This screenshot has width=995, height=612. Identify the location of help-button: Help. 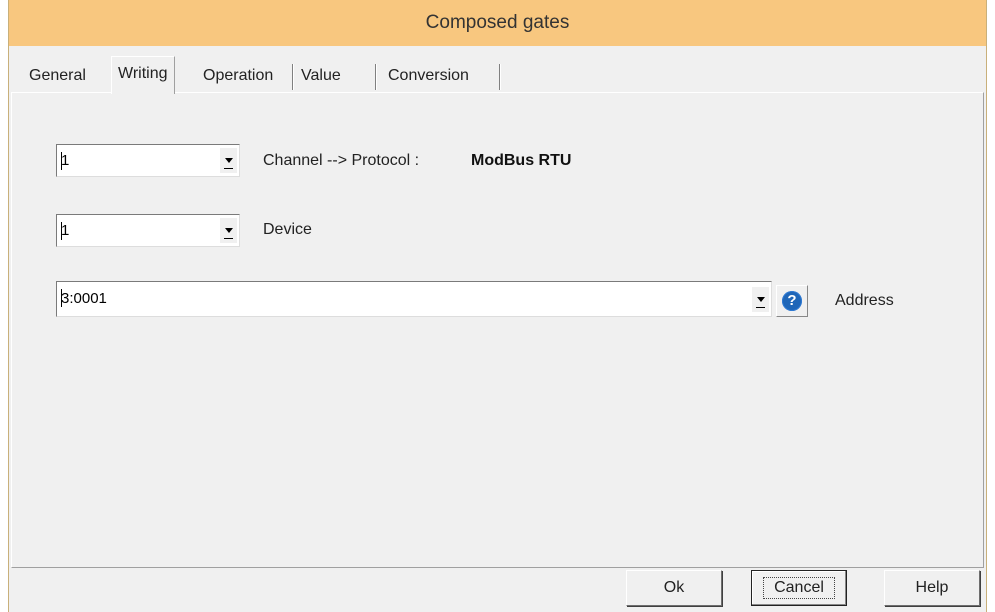
(932, 588).